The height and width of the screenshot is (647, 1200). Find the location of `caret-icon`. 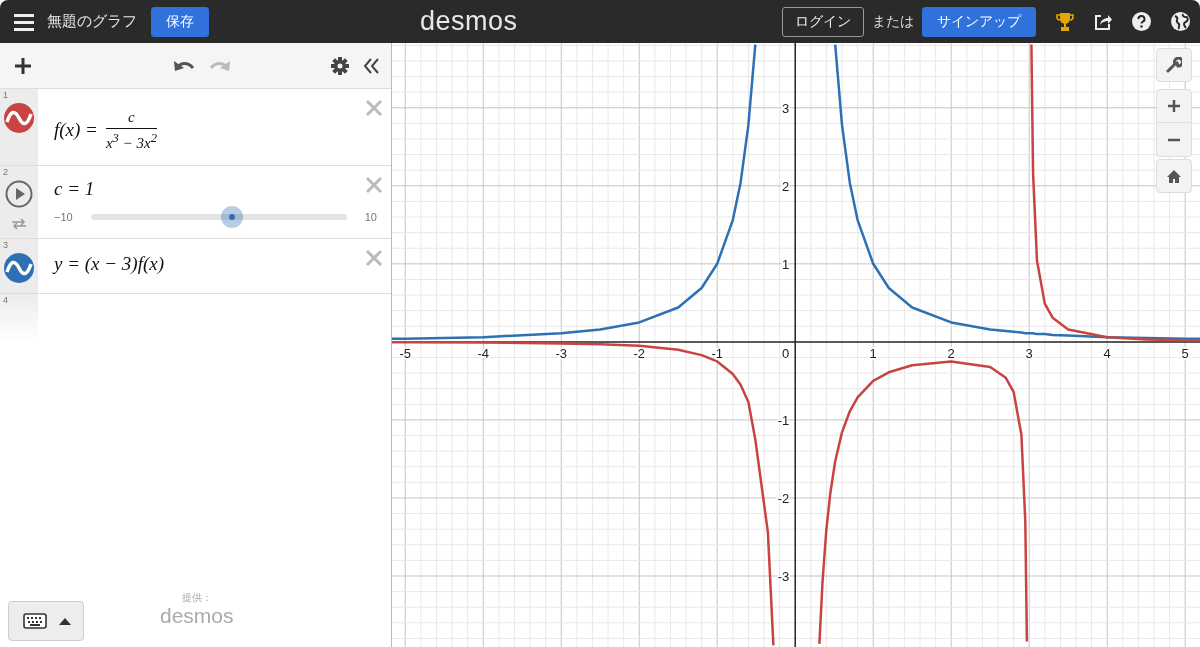

caret-icon is located at coordinates (65, 621).